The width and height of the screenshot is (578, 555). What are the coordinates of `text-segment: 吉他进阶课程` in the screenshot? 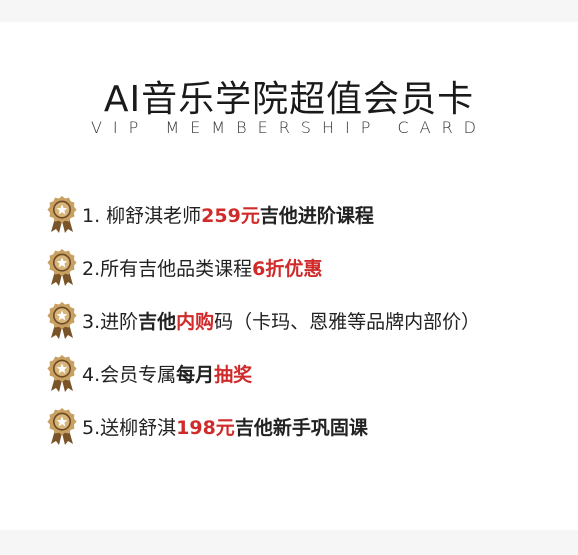 It's located at (316, 215).